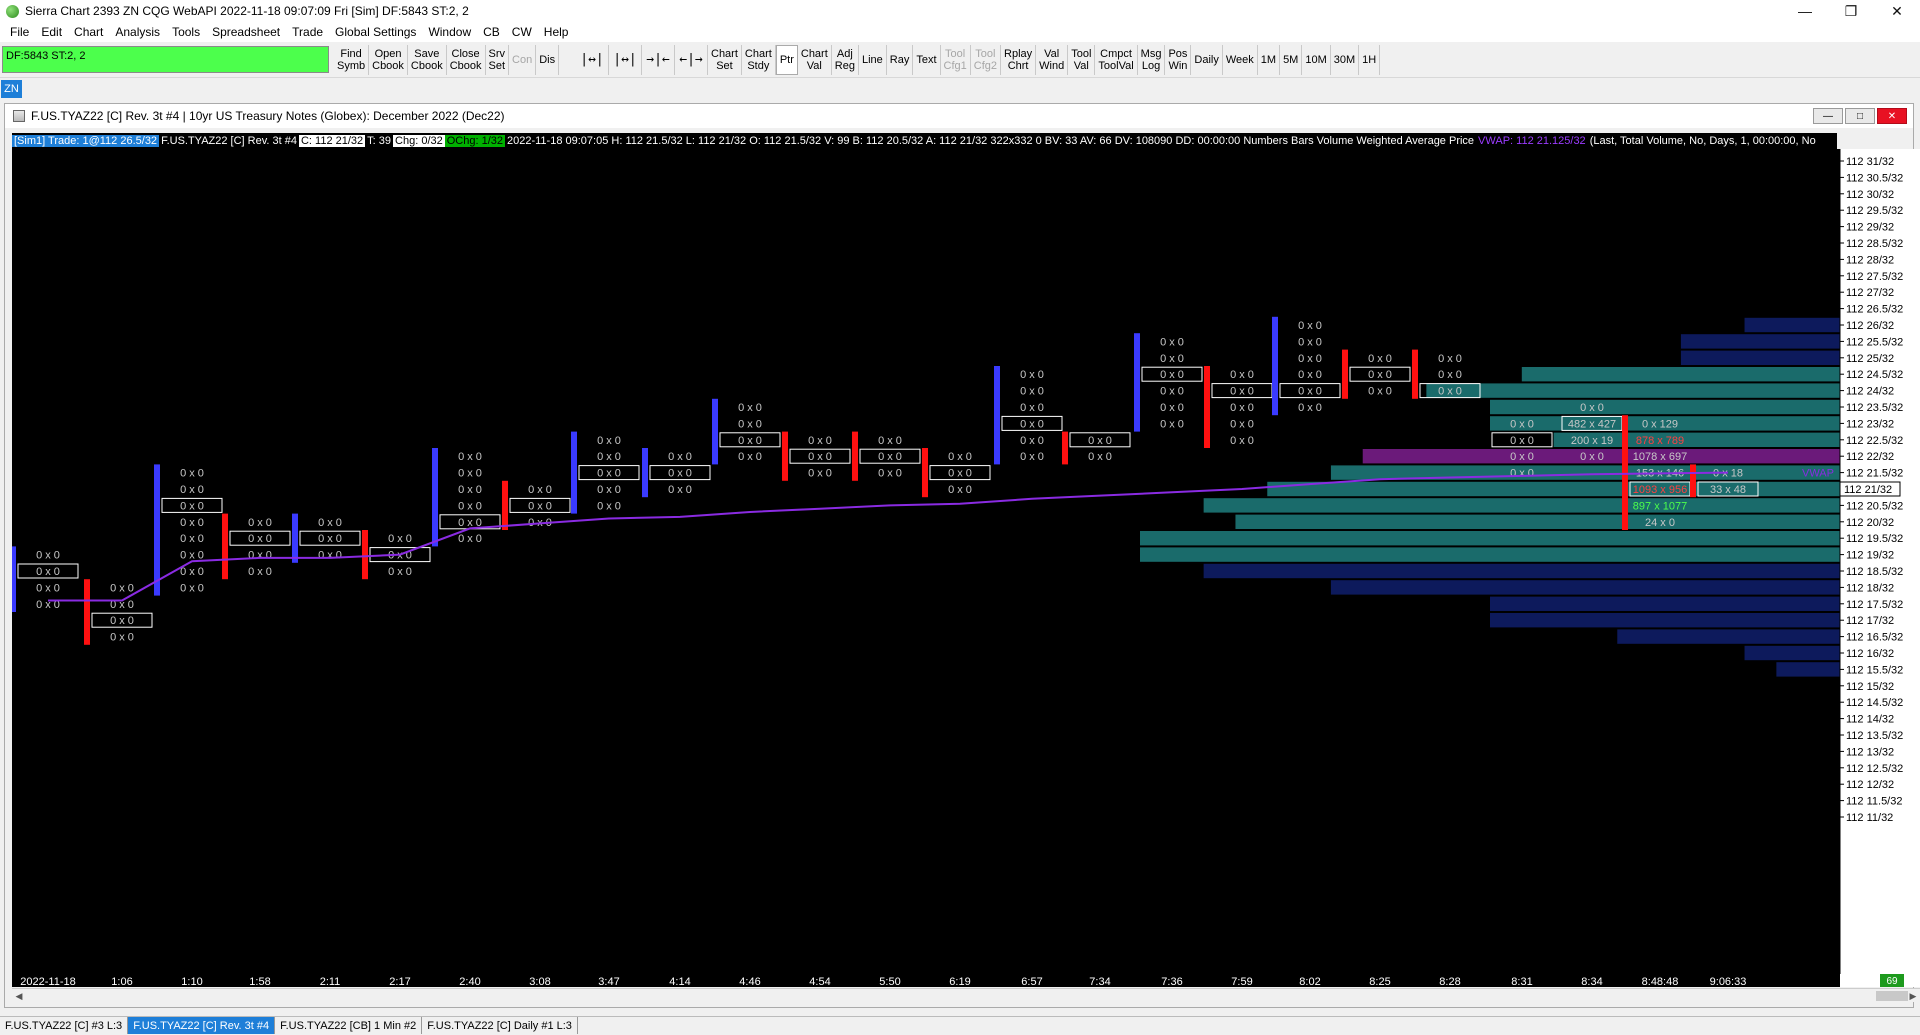 Image resolution: width=1920 pixels, height=1035 pixels. Describe the element at coordinates (1019, 60) in the screenshot. I see `toolbar-button-rplay-chrt: Rplay Chrt` at that location.